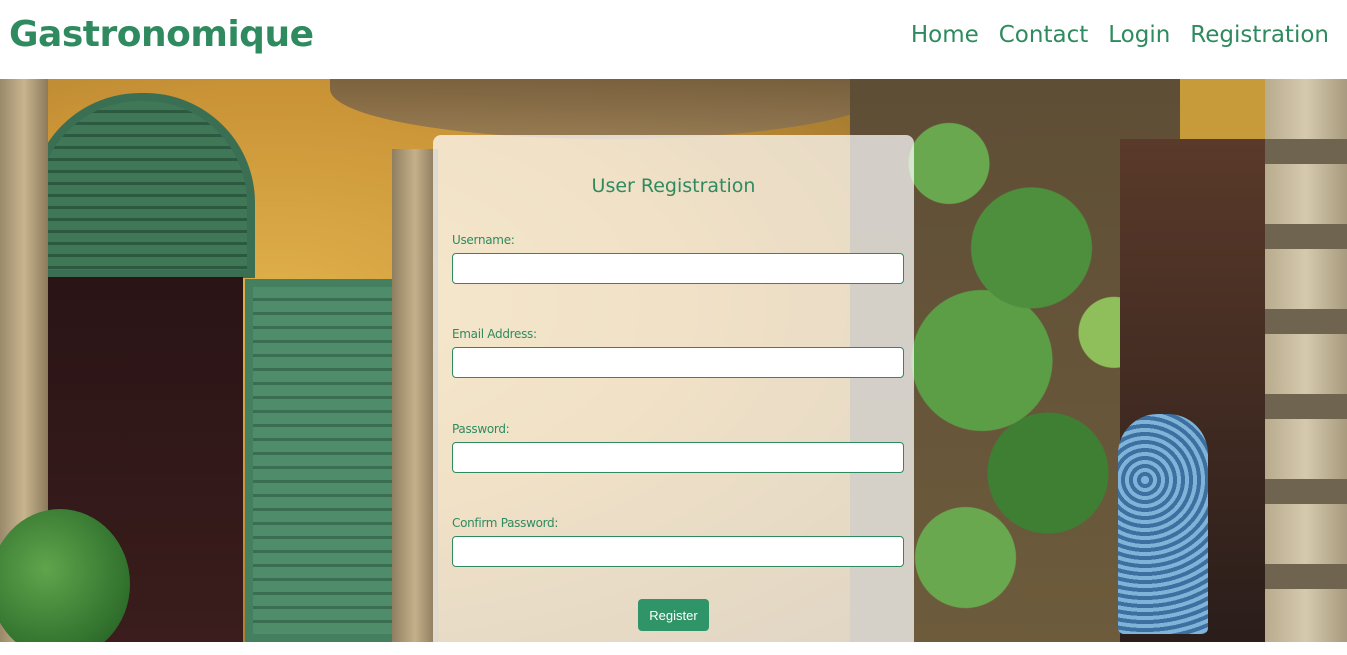 The height and width of the screenshot is (655, 1347). I want to click on password-input, so click(678, 457).